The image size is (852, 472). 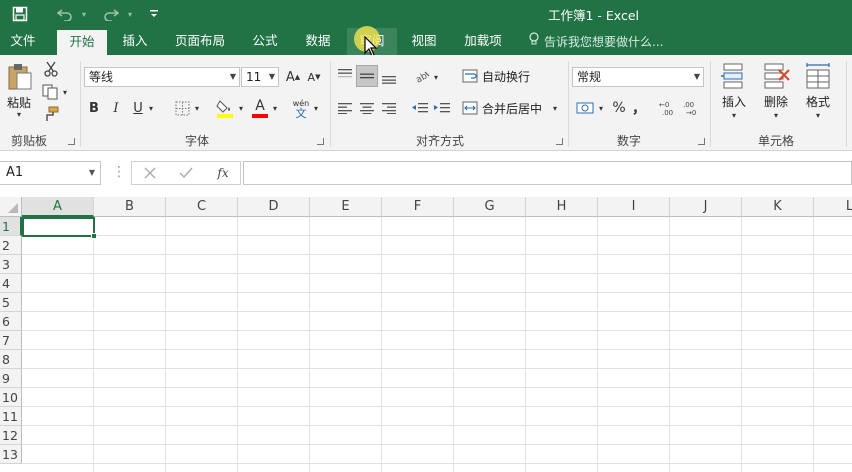 What do you see at coordinates (833, 207) in the screenshot?
I see `column-header-l: L` at bounding box center [833, 207].